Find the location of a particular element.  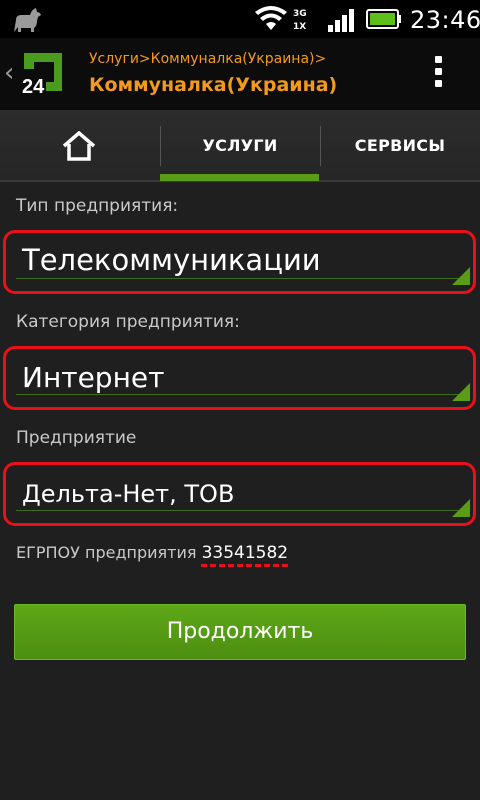

enterprise-type-value: Телекоммуникации is located at coordinates (171, 260).